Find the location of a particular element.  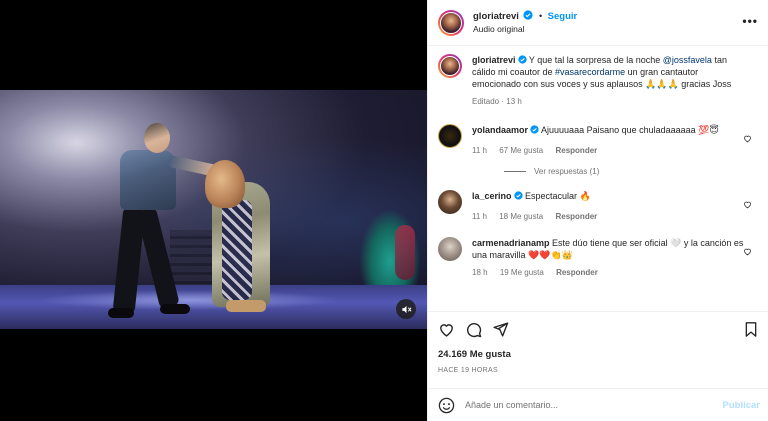

mention-link: @jossfavela is located at coordinates (687, 60).